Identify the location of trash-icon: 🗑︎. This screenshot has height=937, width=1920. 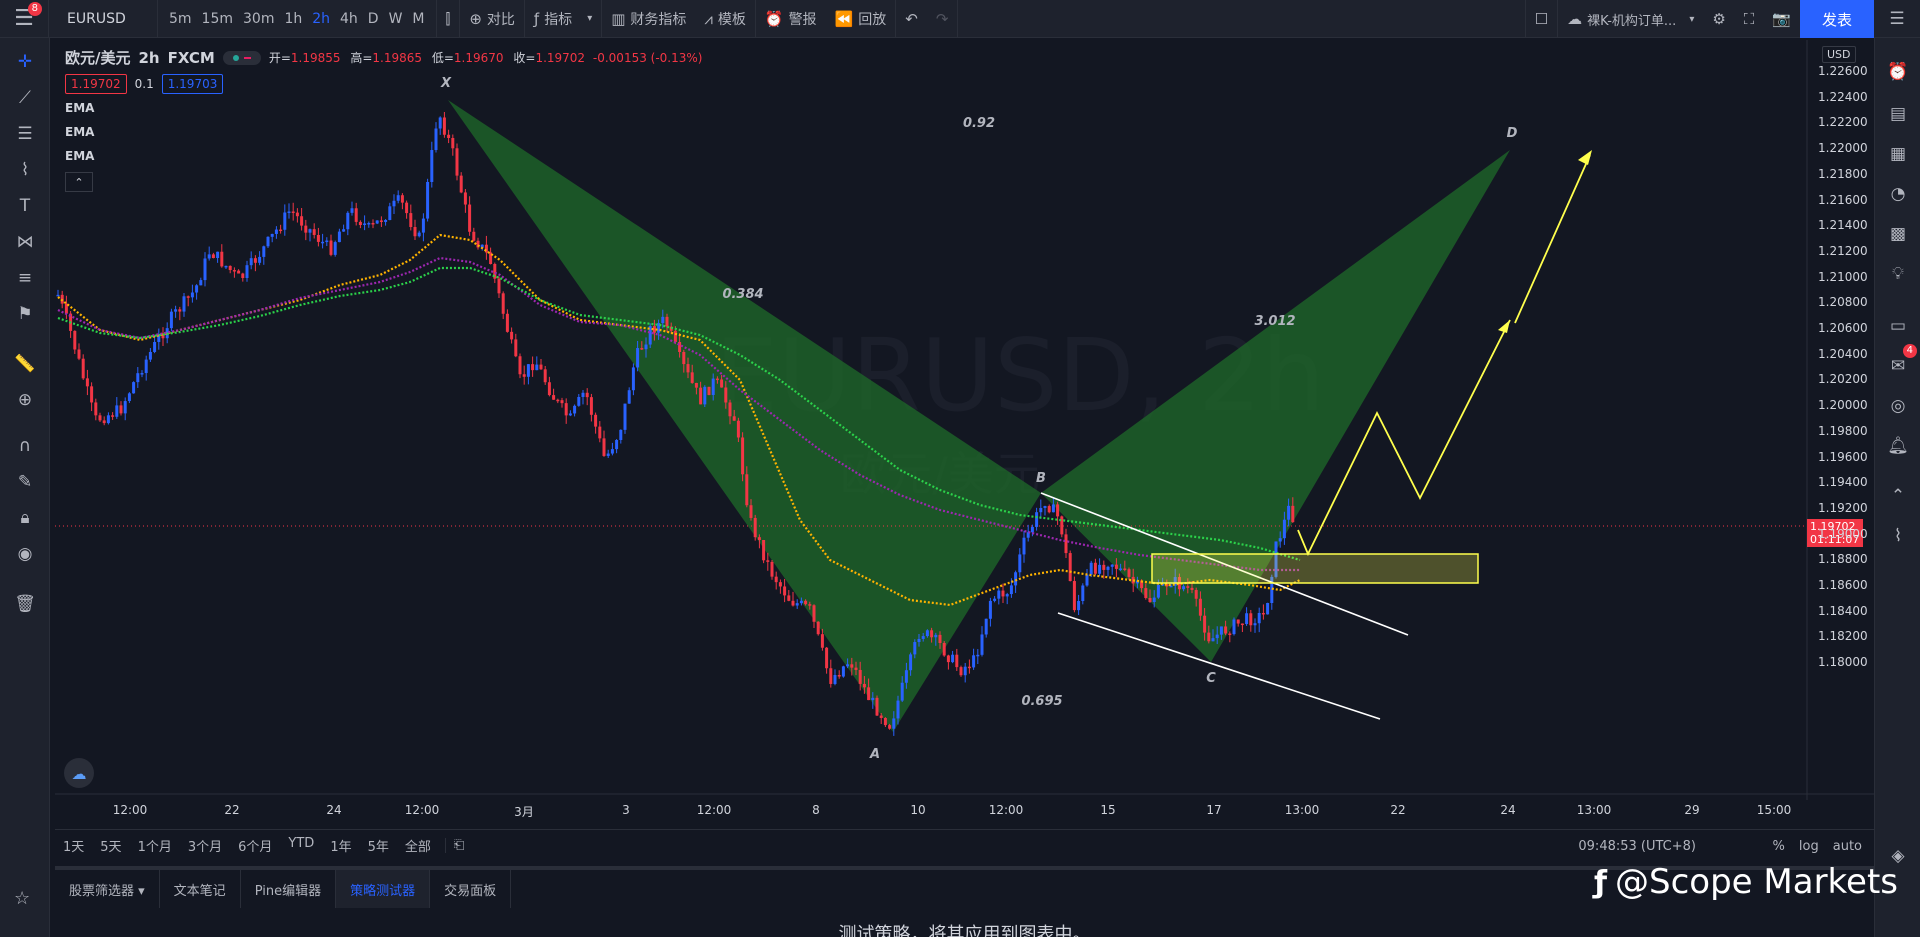
(25, 604).